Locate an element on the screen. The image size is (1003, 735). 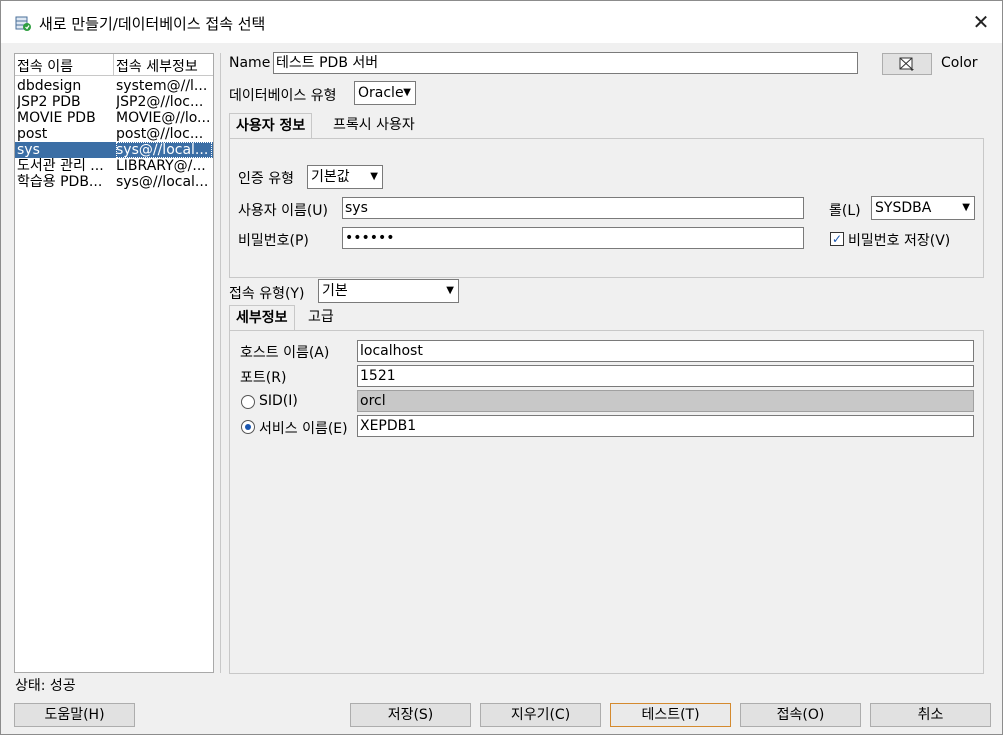
database-connect-icon is located at coordinates (23, 23).